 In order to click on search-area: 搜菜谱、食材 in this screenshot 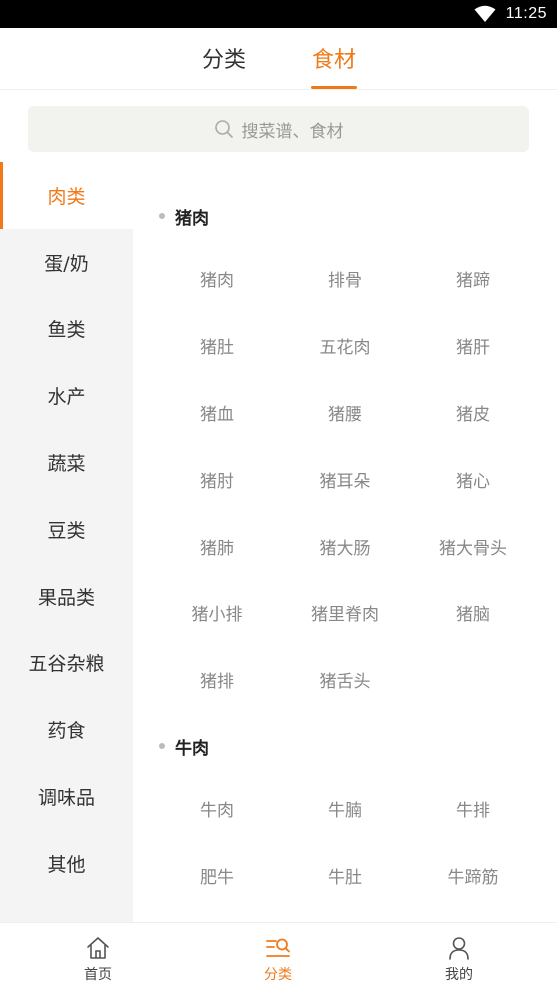, I will do `click(278, 127)`.